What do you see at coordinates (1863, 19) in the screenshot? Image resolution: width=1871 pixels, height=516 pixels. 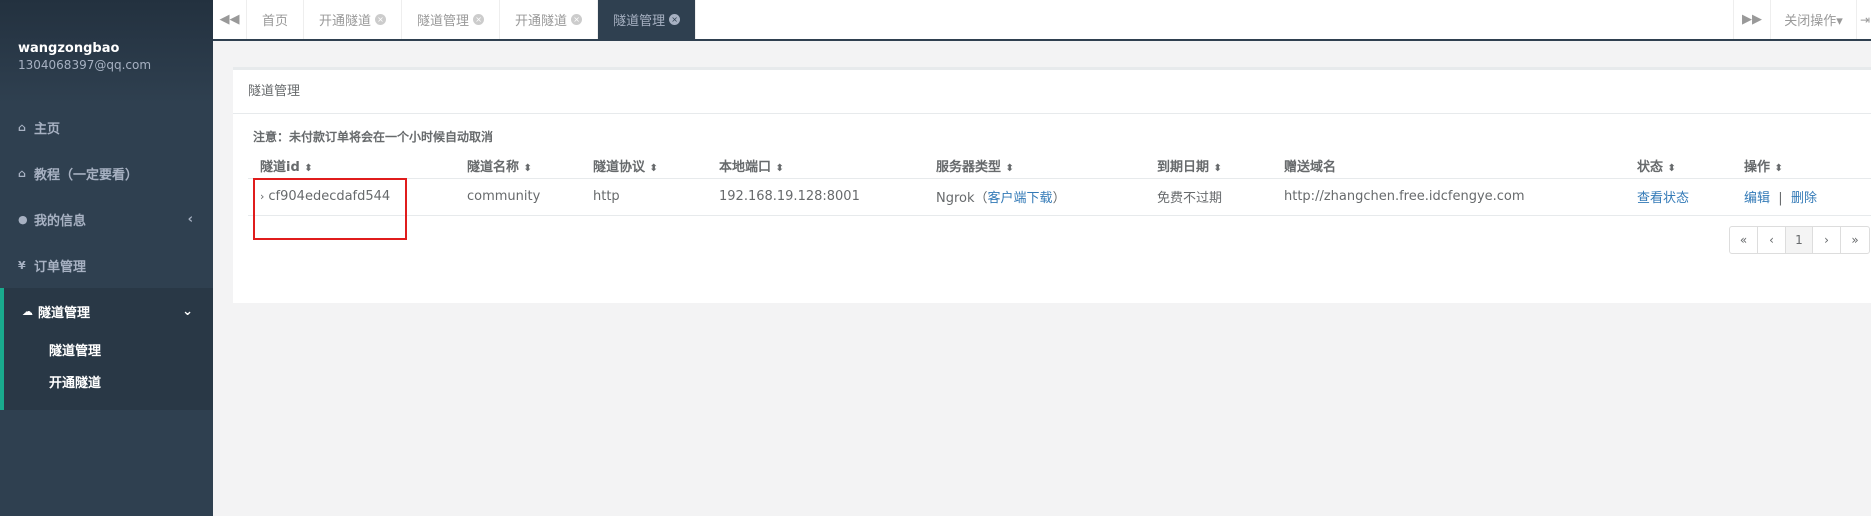 I see `exit-icon: ⇥` at bounding box center [1863, 19].